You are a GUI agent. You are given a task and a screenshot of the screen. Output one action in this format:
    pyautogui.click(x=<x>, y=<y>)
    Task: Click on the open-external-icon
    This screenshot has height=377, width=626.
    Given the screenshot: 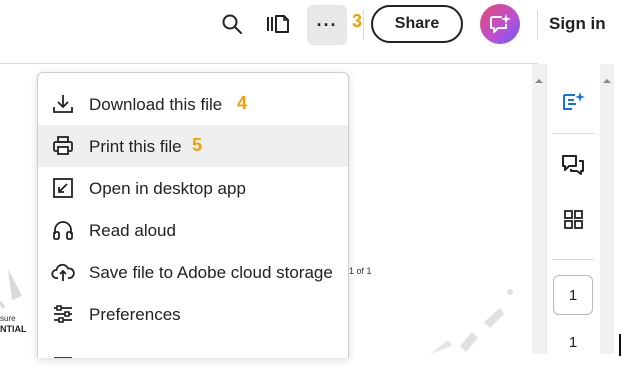 What is the action you would take?
    pyautogui.click(x=63, y=188)
    